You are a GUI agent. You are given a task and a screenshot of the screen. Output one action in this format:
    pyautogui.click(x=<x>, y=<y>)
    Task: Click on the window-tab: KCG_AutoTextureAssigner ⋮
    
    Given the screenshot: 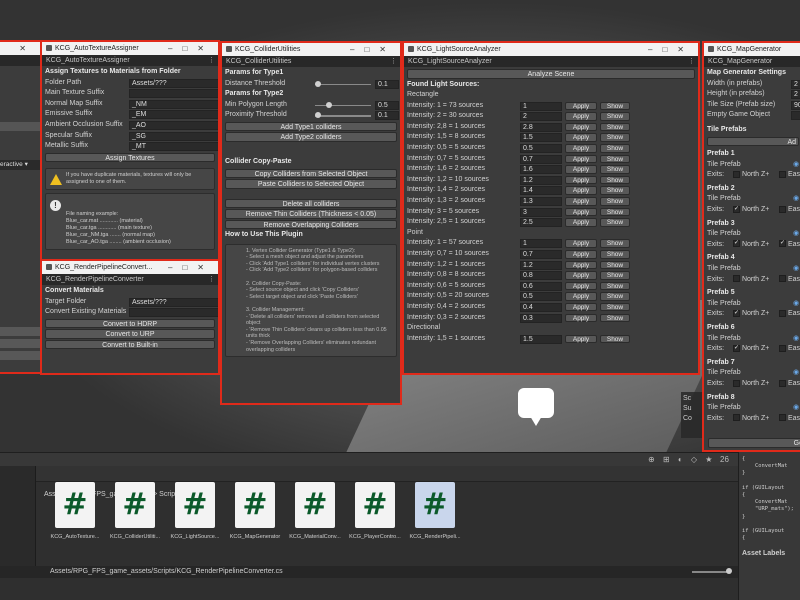 What is the action you would take?
    pyautogui.click(x=130, y=60)
    